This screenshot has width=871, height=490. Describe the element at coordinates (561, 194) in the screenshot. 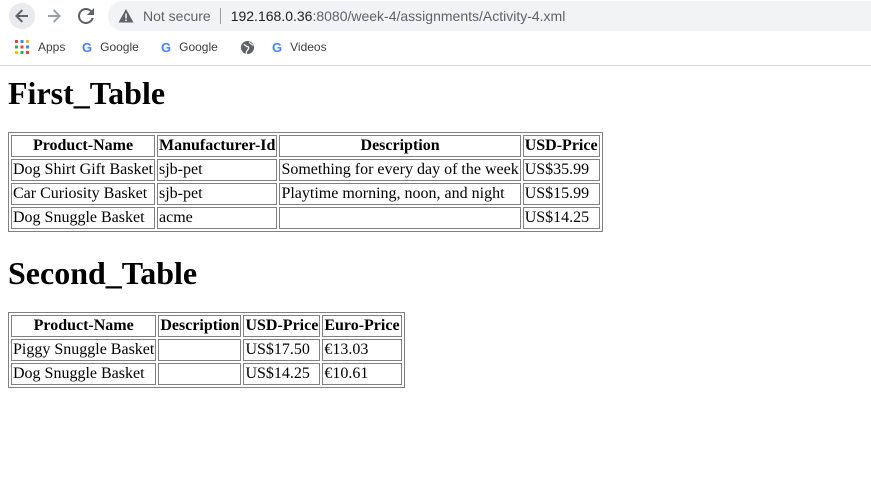

I see `usd-price-cell: US$15.99` at that location.